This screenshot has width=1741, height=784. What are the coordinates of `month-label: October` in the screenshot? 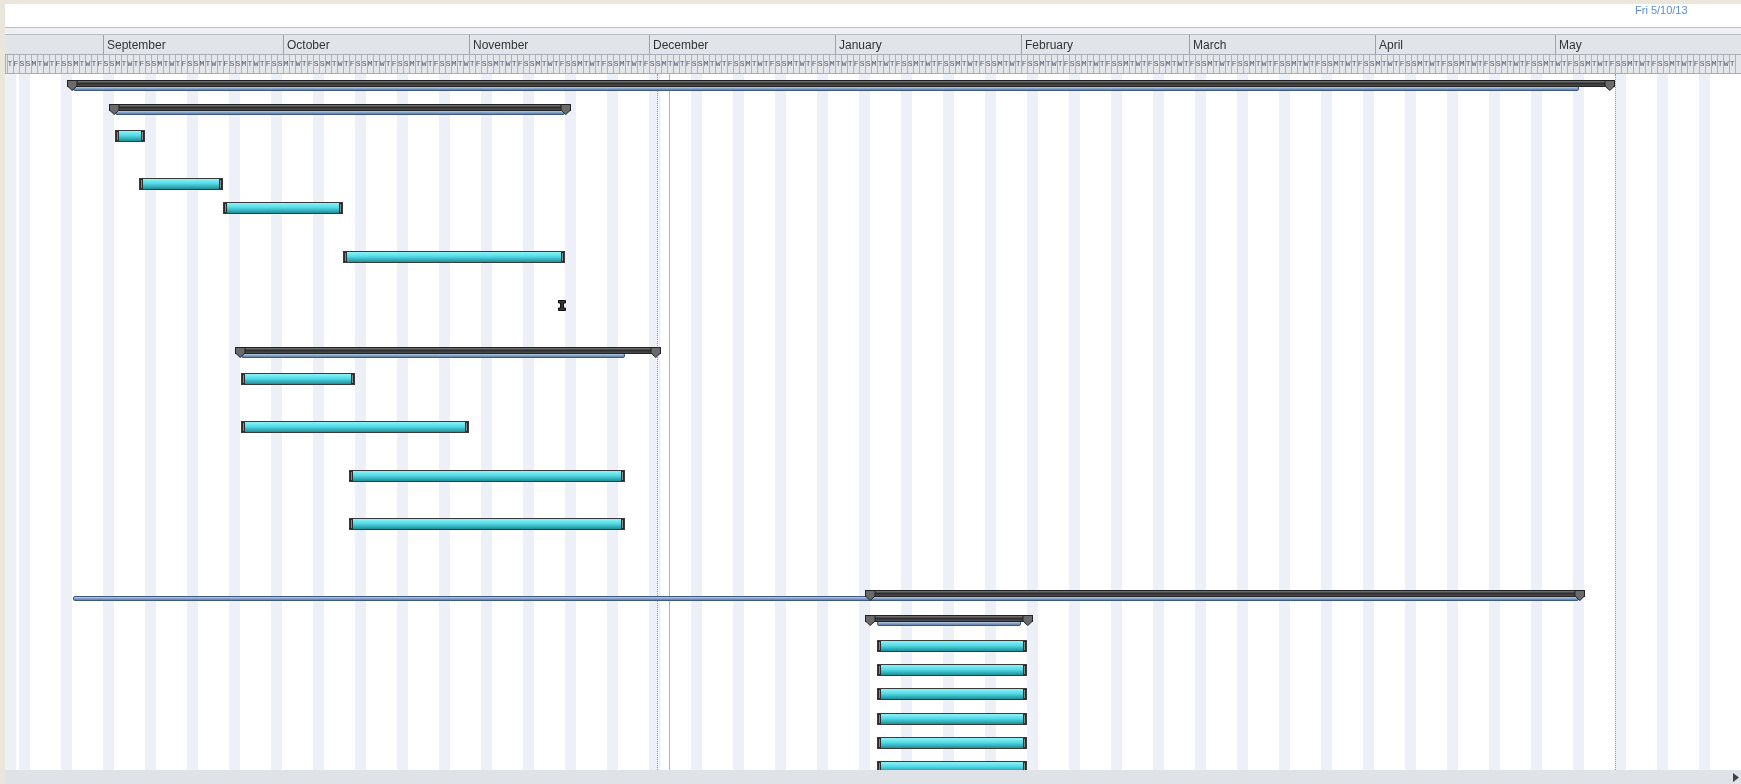 It's located at (308, 45).